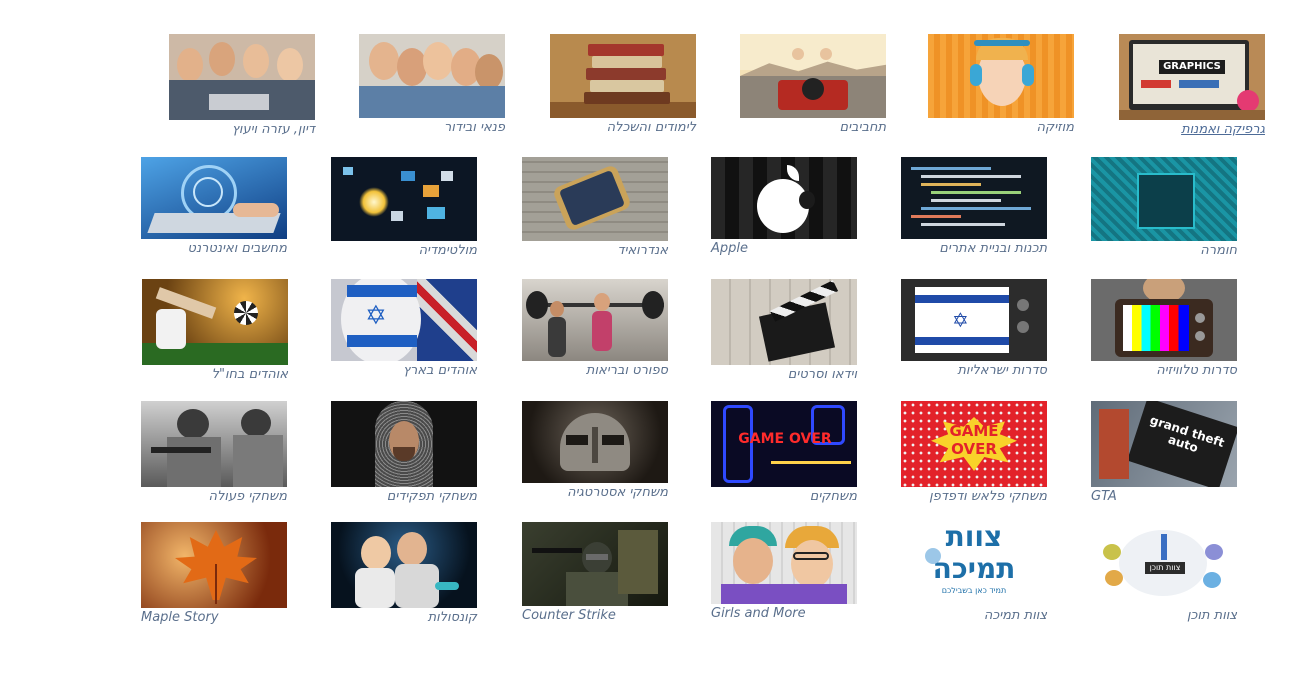 This screenshot has width=1312, height=676. What do you see at coordinates (595, 320) in the screenshot?
I see `gym-barbell-thumbnail` at bounding box center [595, 320].